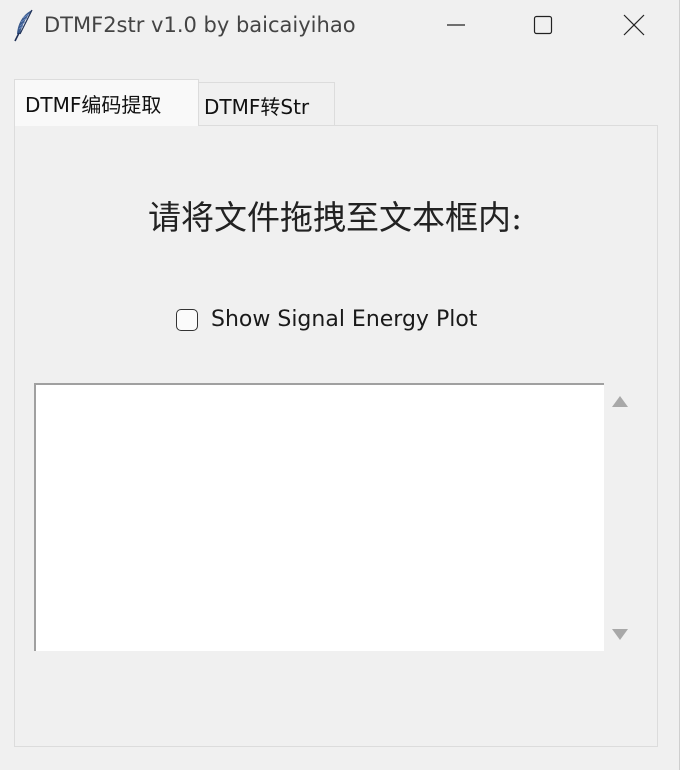 This screenshot has width=680, height=770. I want to click on minimize-button, so click(456, 25).